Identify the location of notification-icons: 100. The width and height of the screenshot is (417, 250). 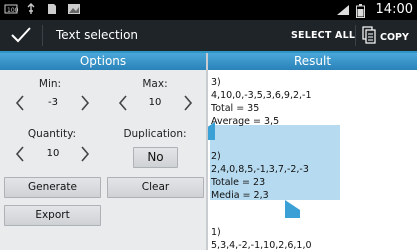
(42, 9).